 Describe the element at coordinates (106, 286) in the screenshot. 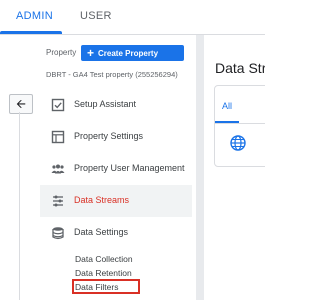

I see `highlight-box` at that location.